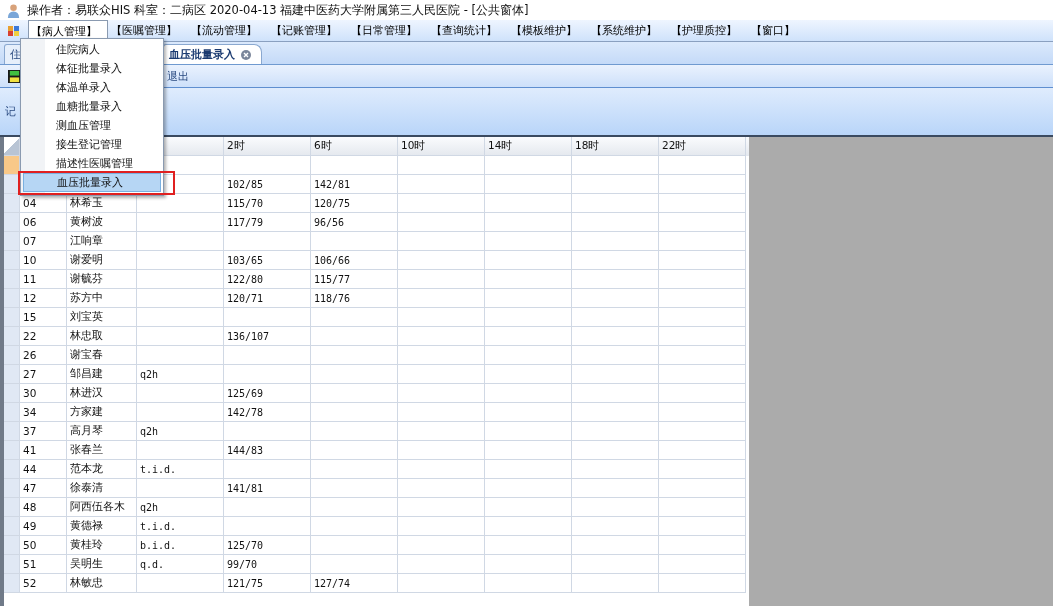  Describe the element at coordinates (102, 450) in the screenshot. I see `table-cell: 张春兰` at that location.